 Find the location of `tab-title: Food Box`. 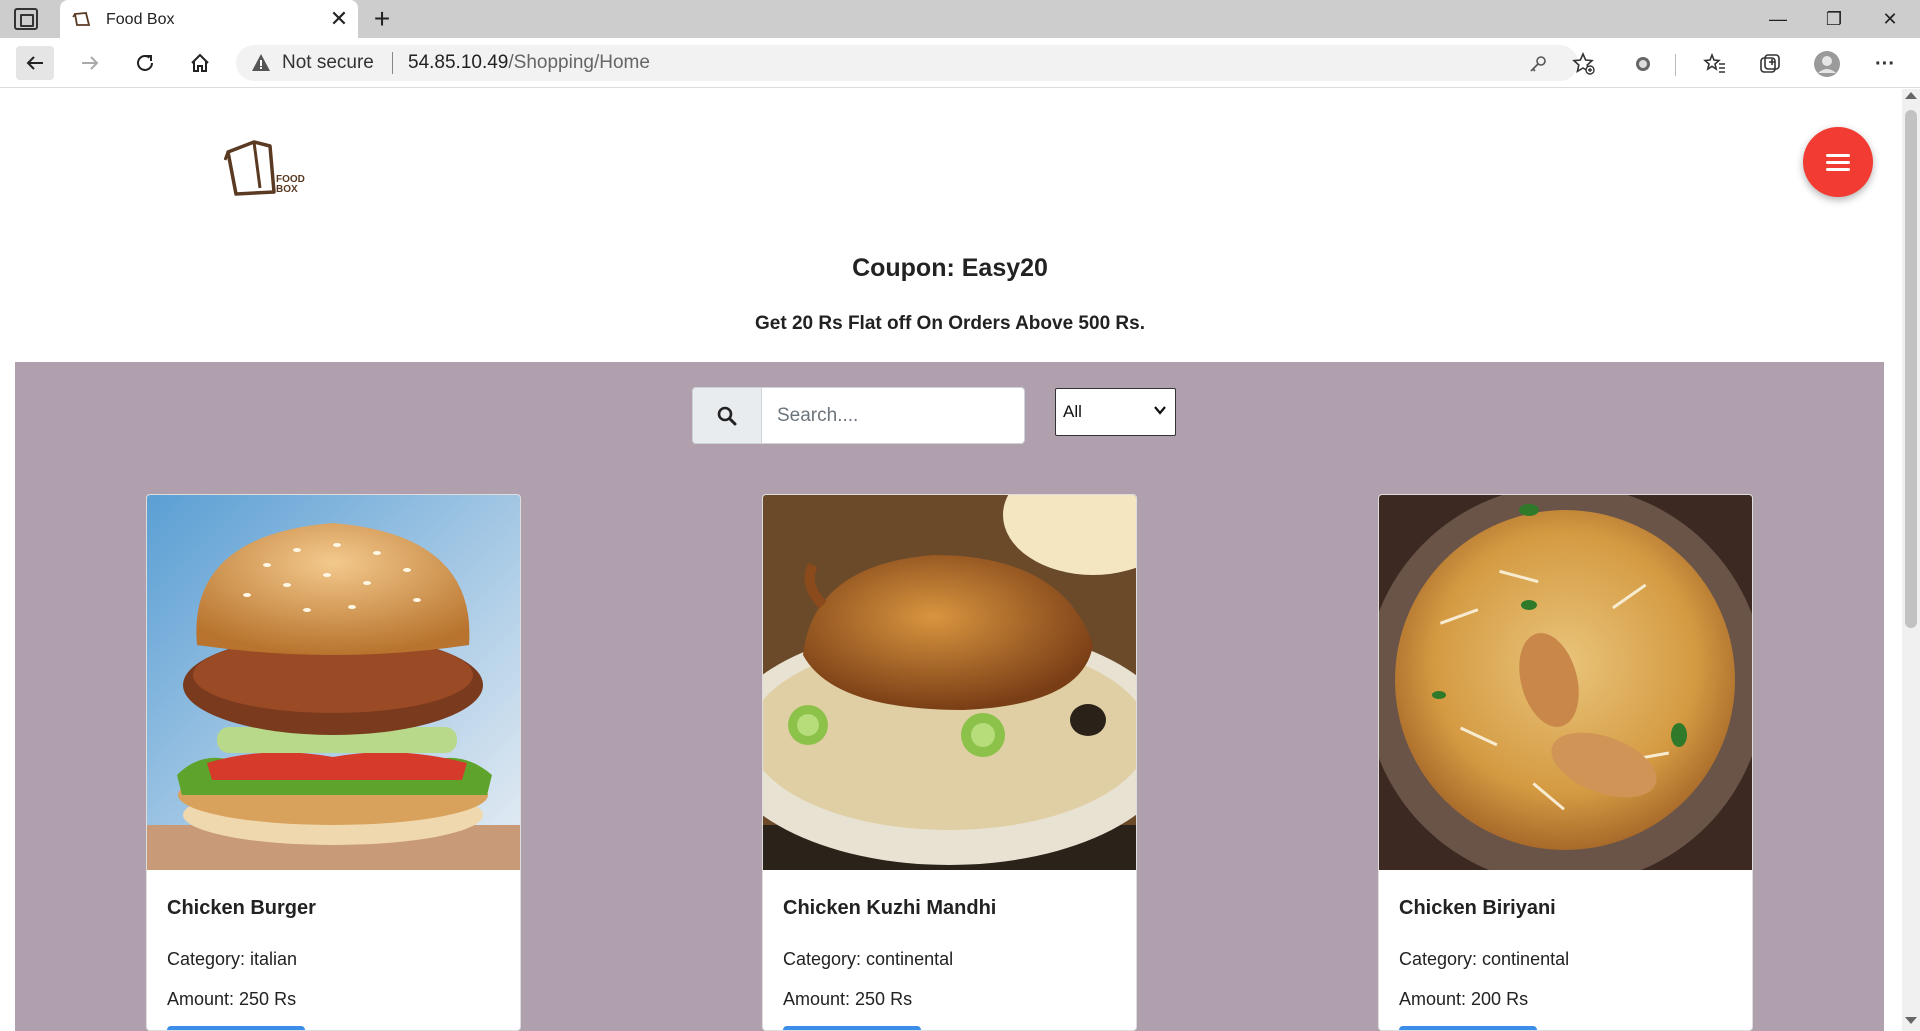

tab-title: Food Box is located at coordinates (140, 19).